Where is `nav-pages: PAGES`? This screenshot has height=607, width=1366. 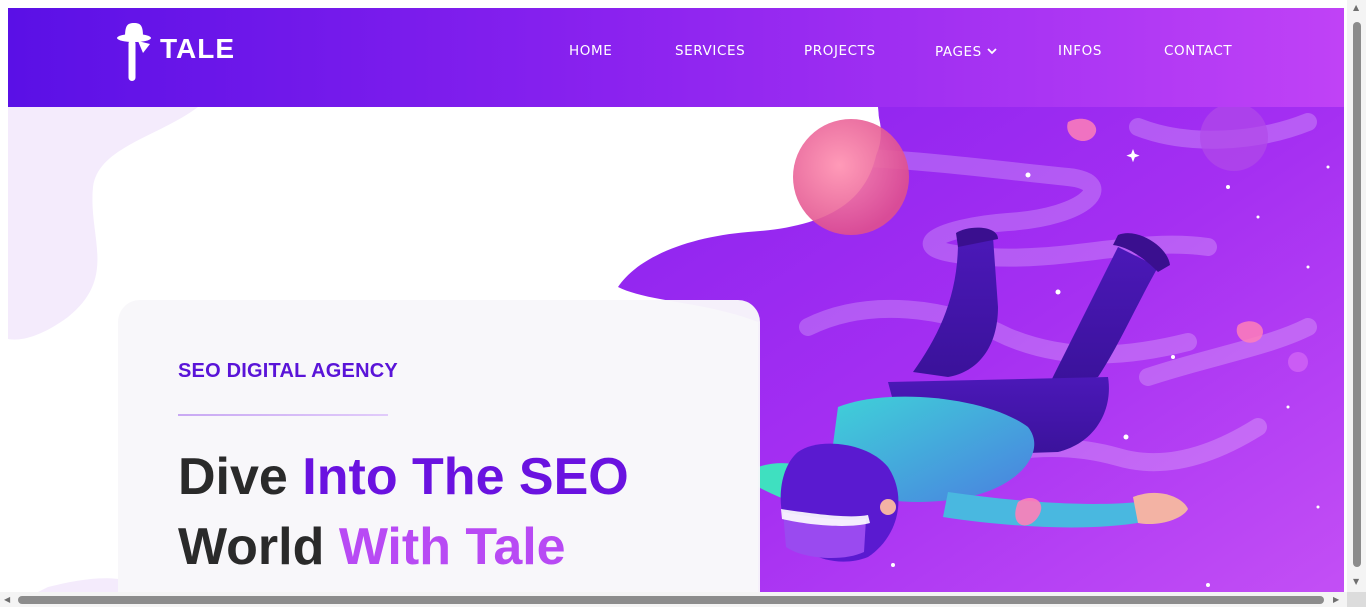
nav-pages: PAGES is located at coordinates (966, 51).